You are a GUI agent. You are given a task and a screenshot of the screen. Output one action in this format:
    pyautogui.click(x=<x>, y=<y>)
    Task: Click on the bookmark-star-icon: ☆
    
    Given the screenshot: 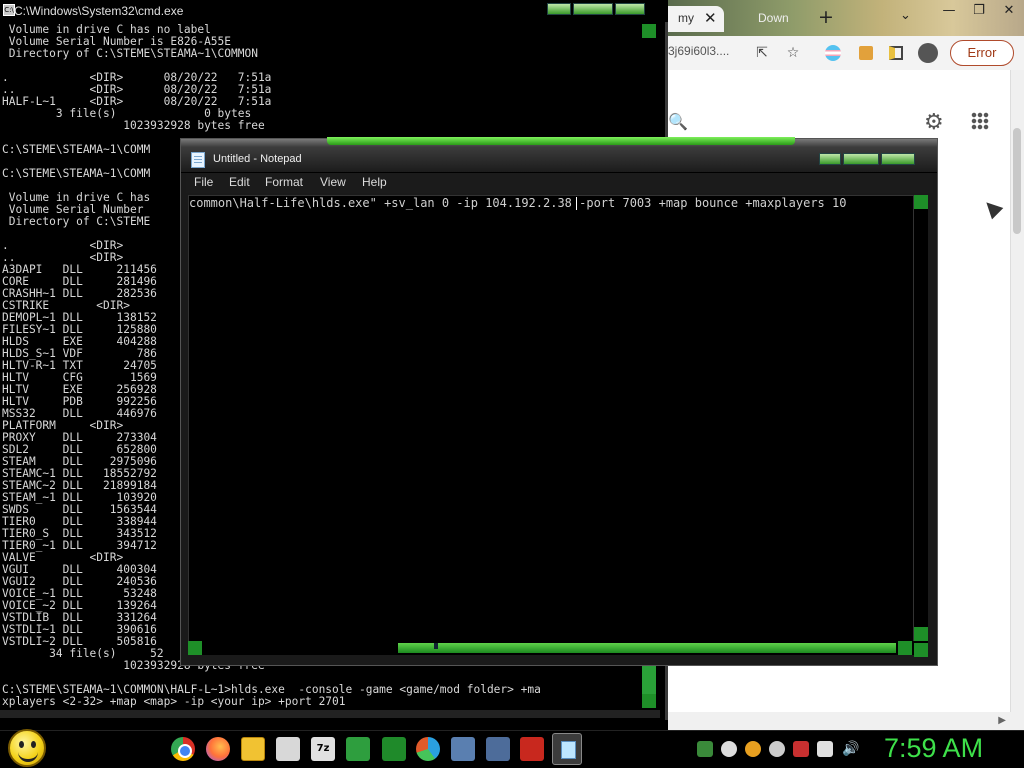 What is the action you would take?
    pyautogui.click(x=793, y=53)
    